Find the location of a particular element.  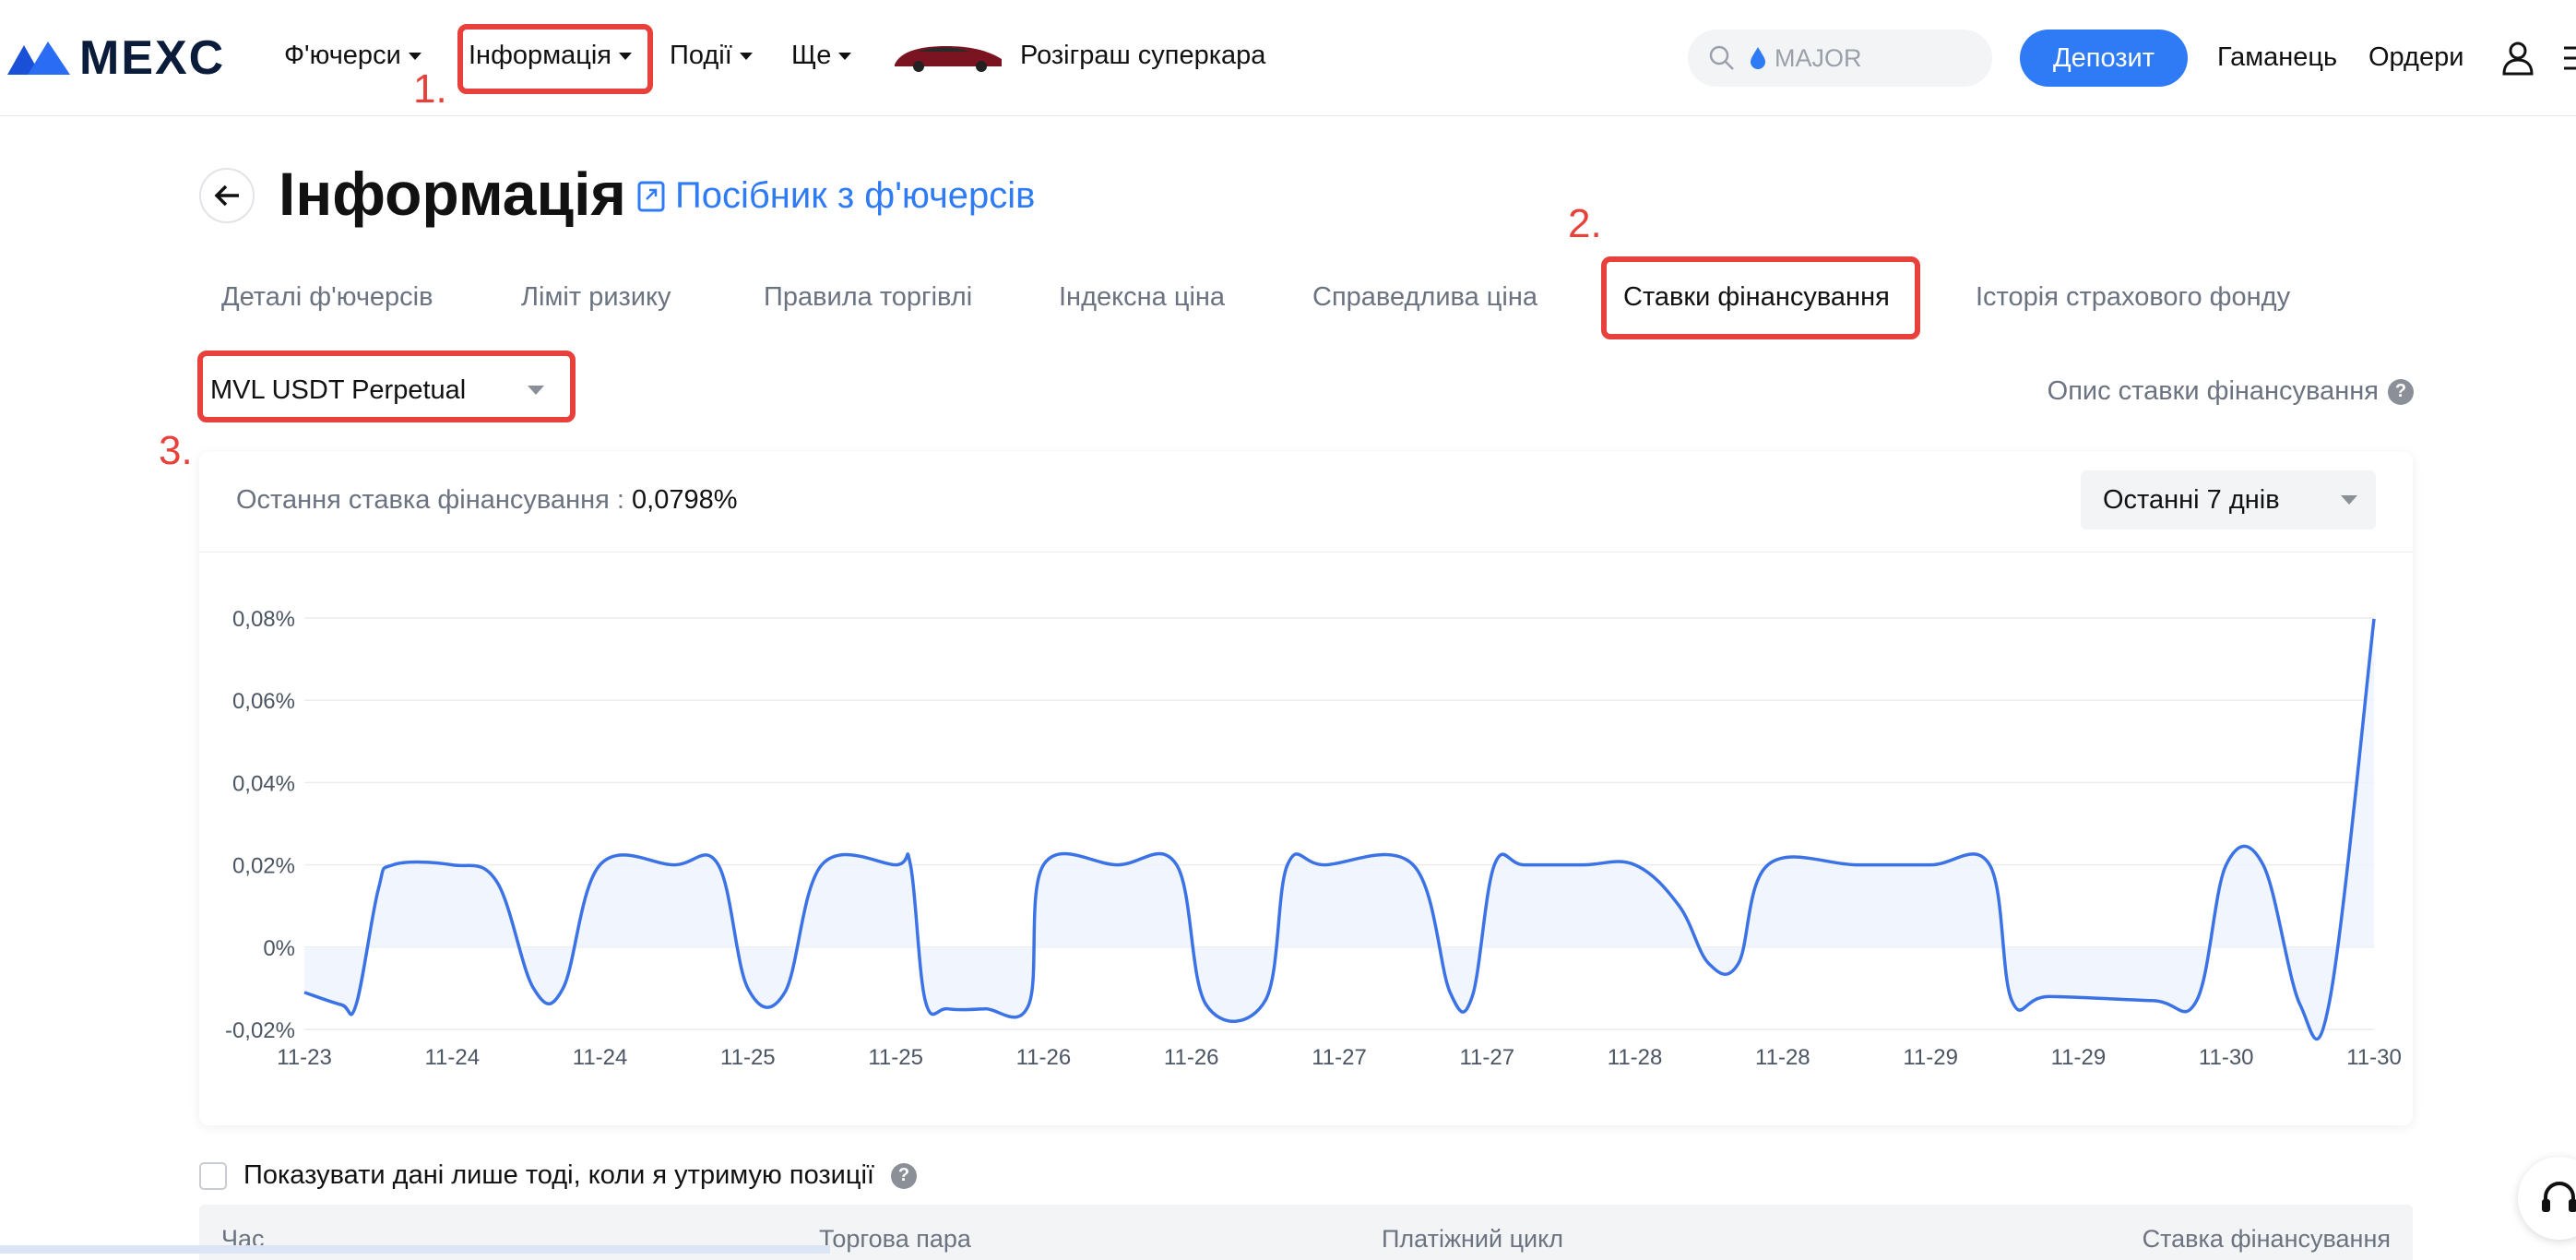

nav-more: Ще is located at coordinates (821, 56).